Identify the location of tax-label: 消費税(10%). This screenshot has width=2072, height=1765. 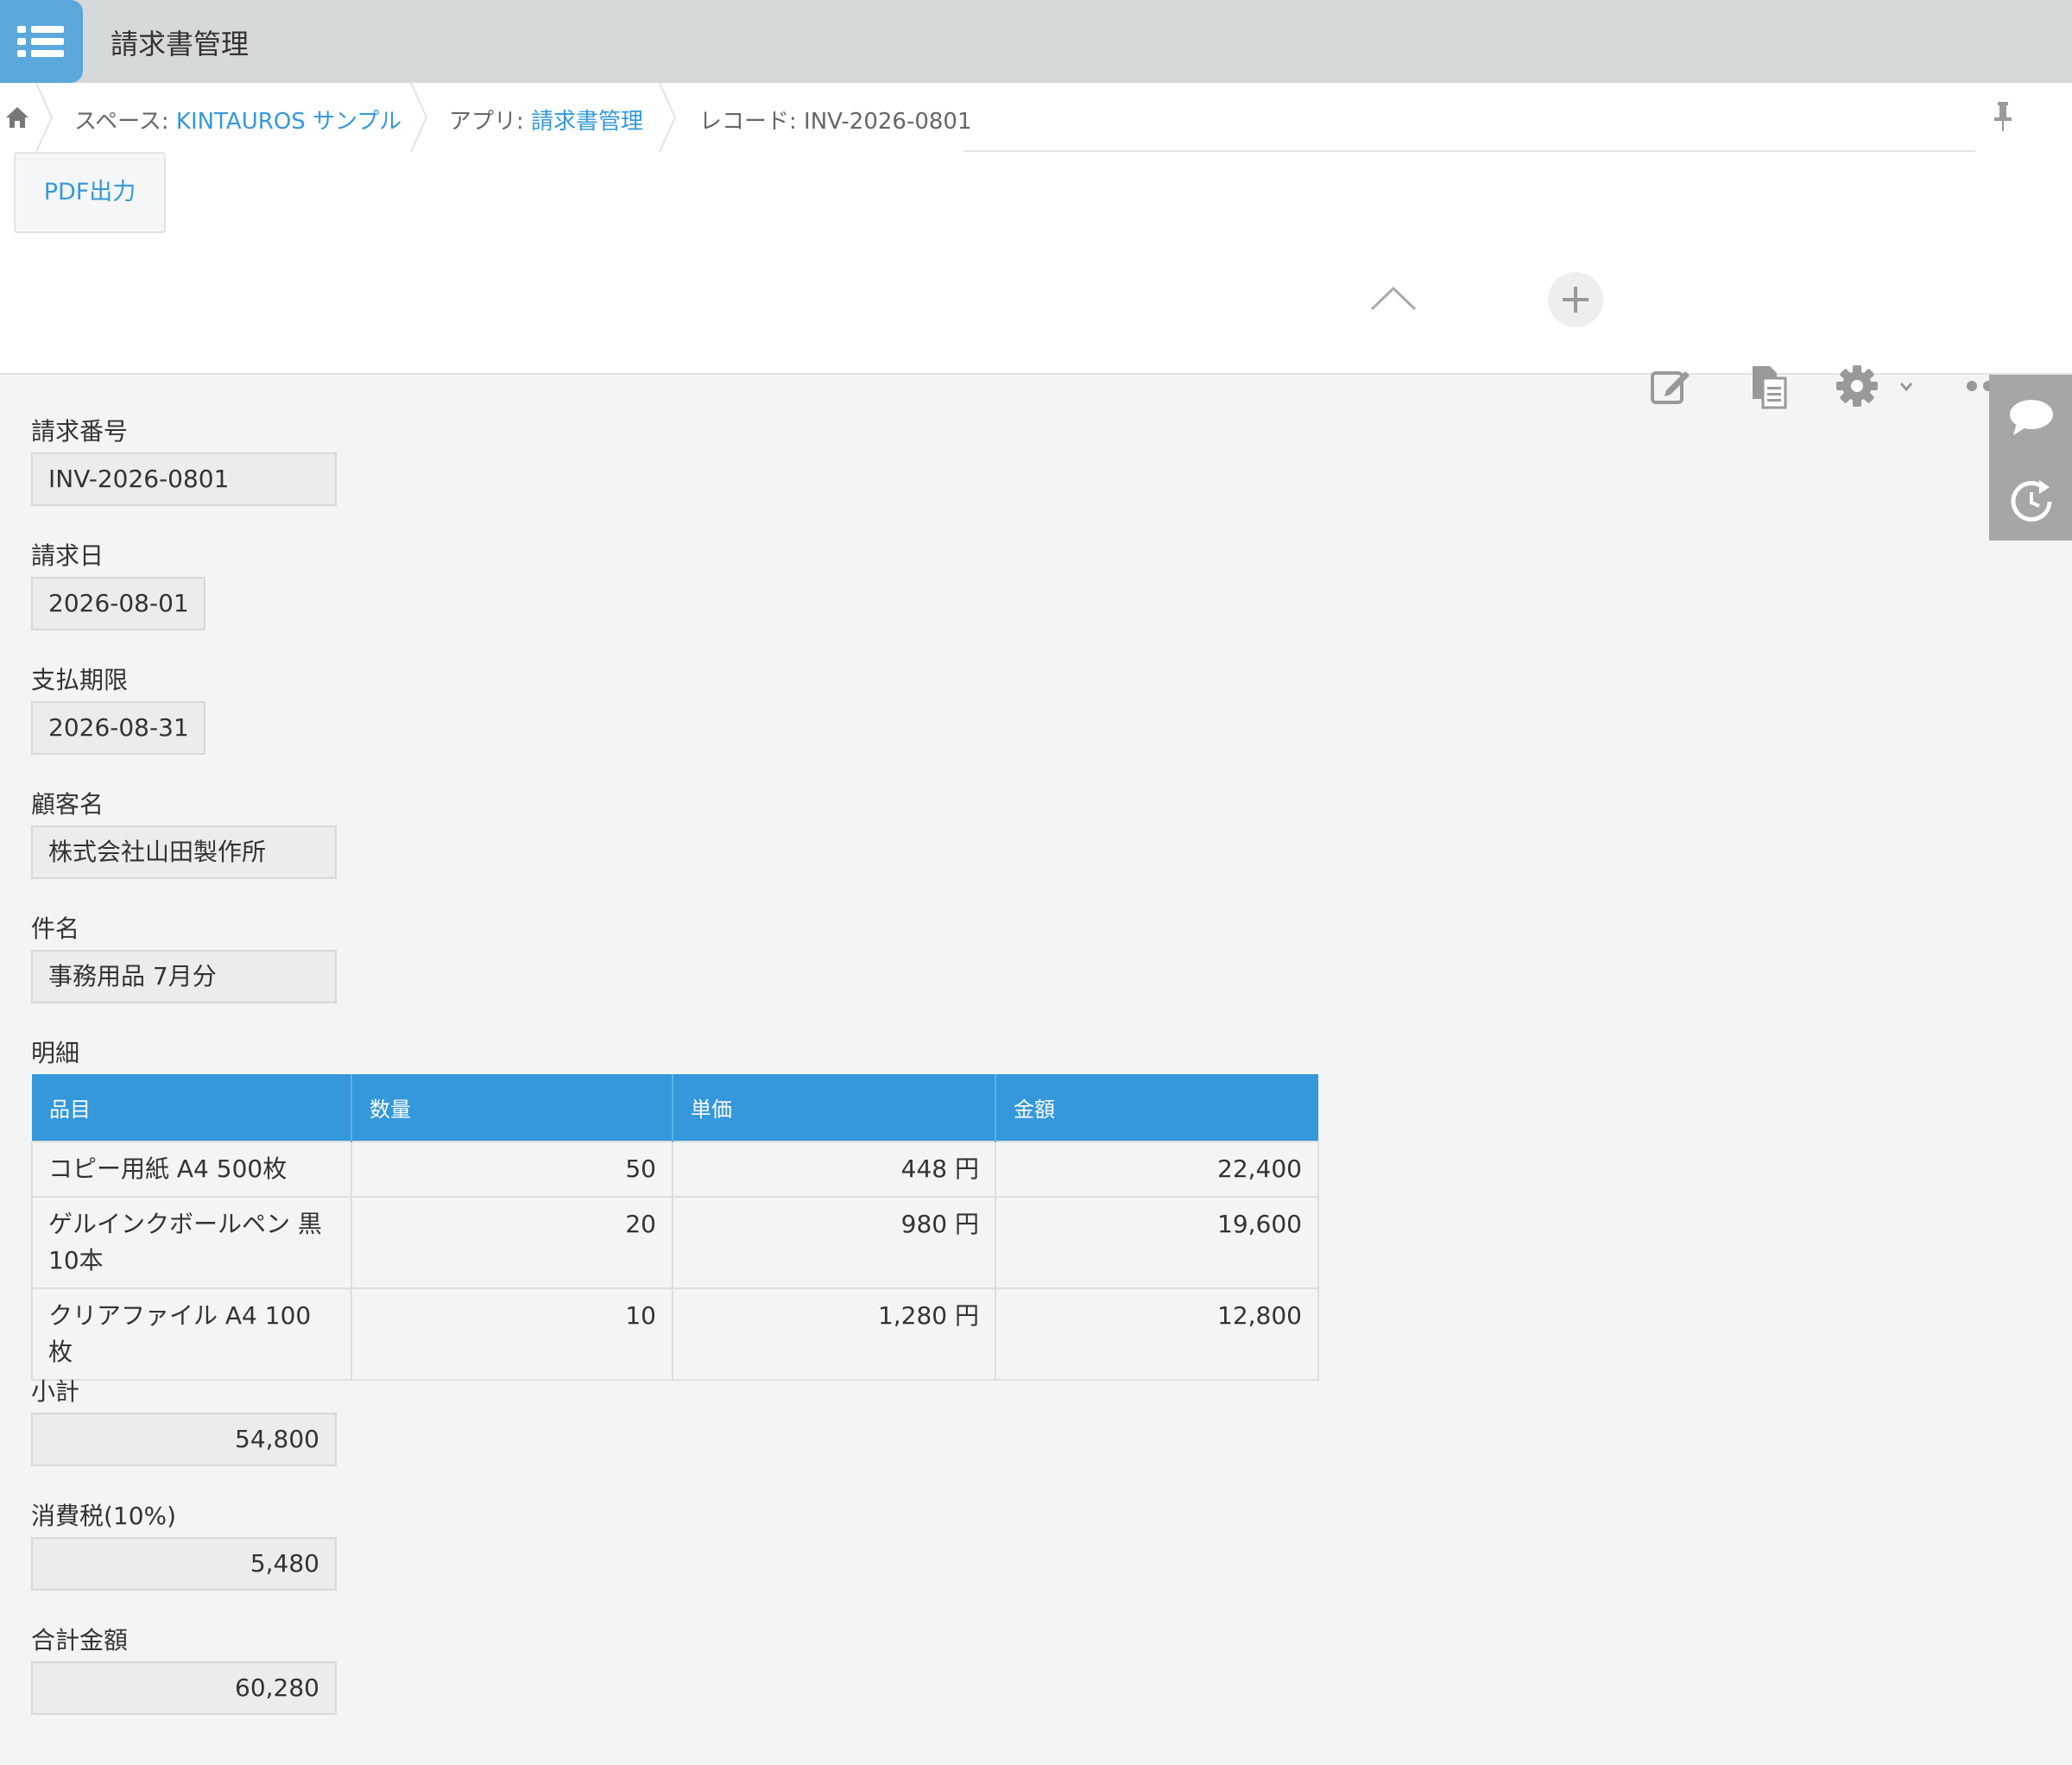
(104, 1516).